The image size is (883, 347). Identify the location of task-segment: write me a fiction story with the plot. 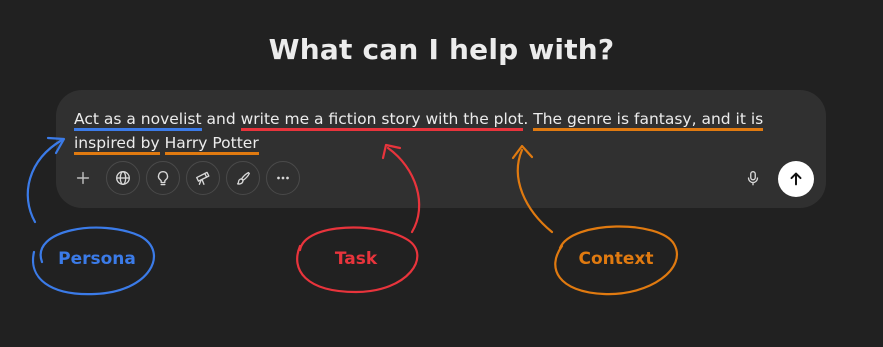
(382, 120).